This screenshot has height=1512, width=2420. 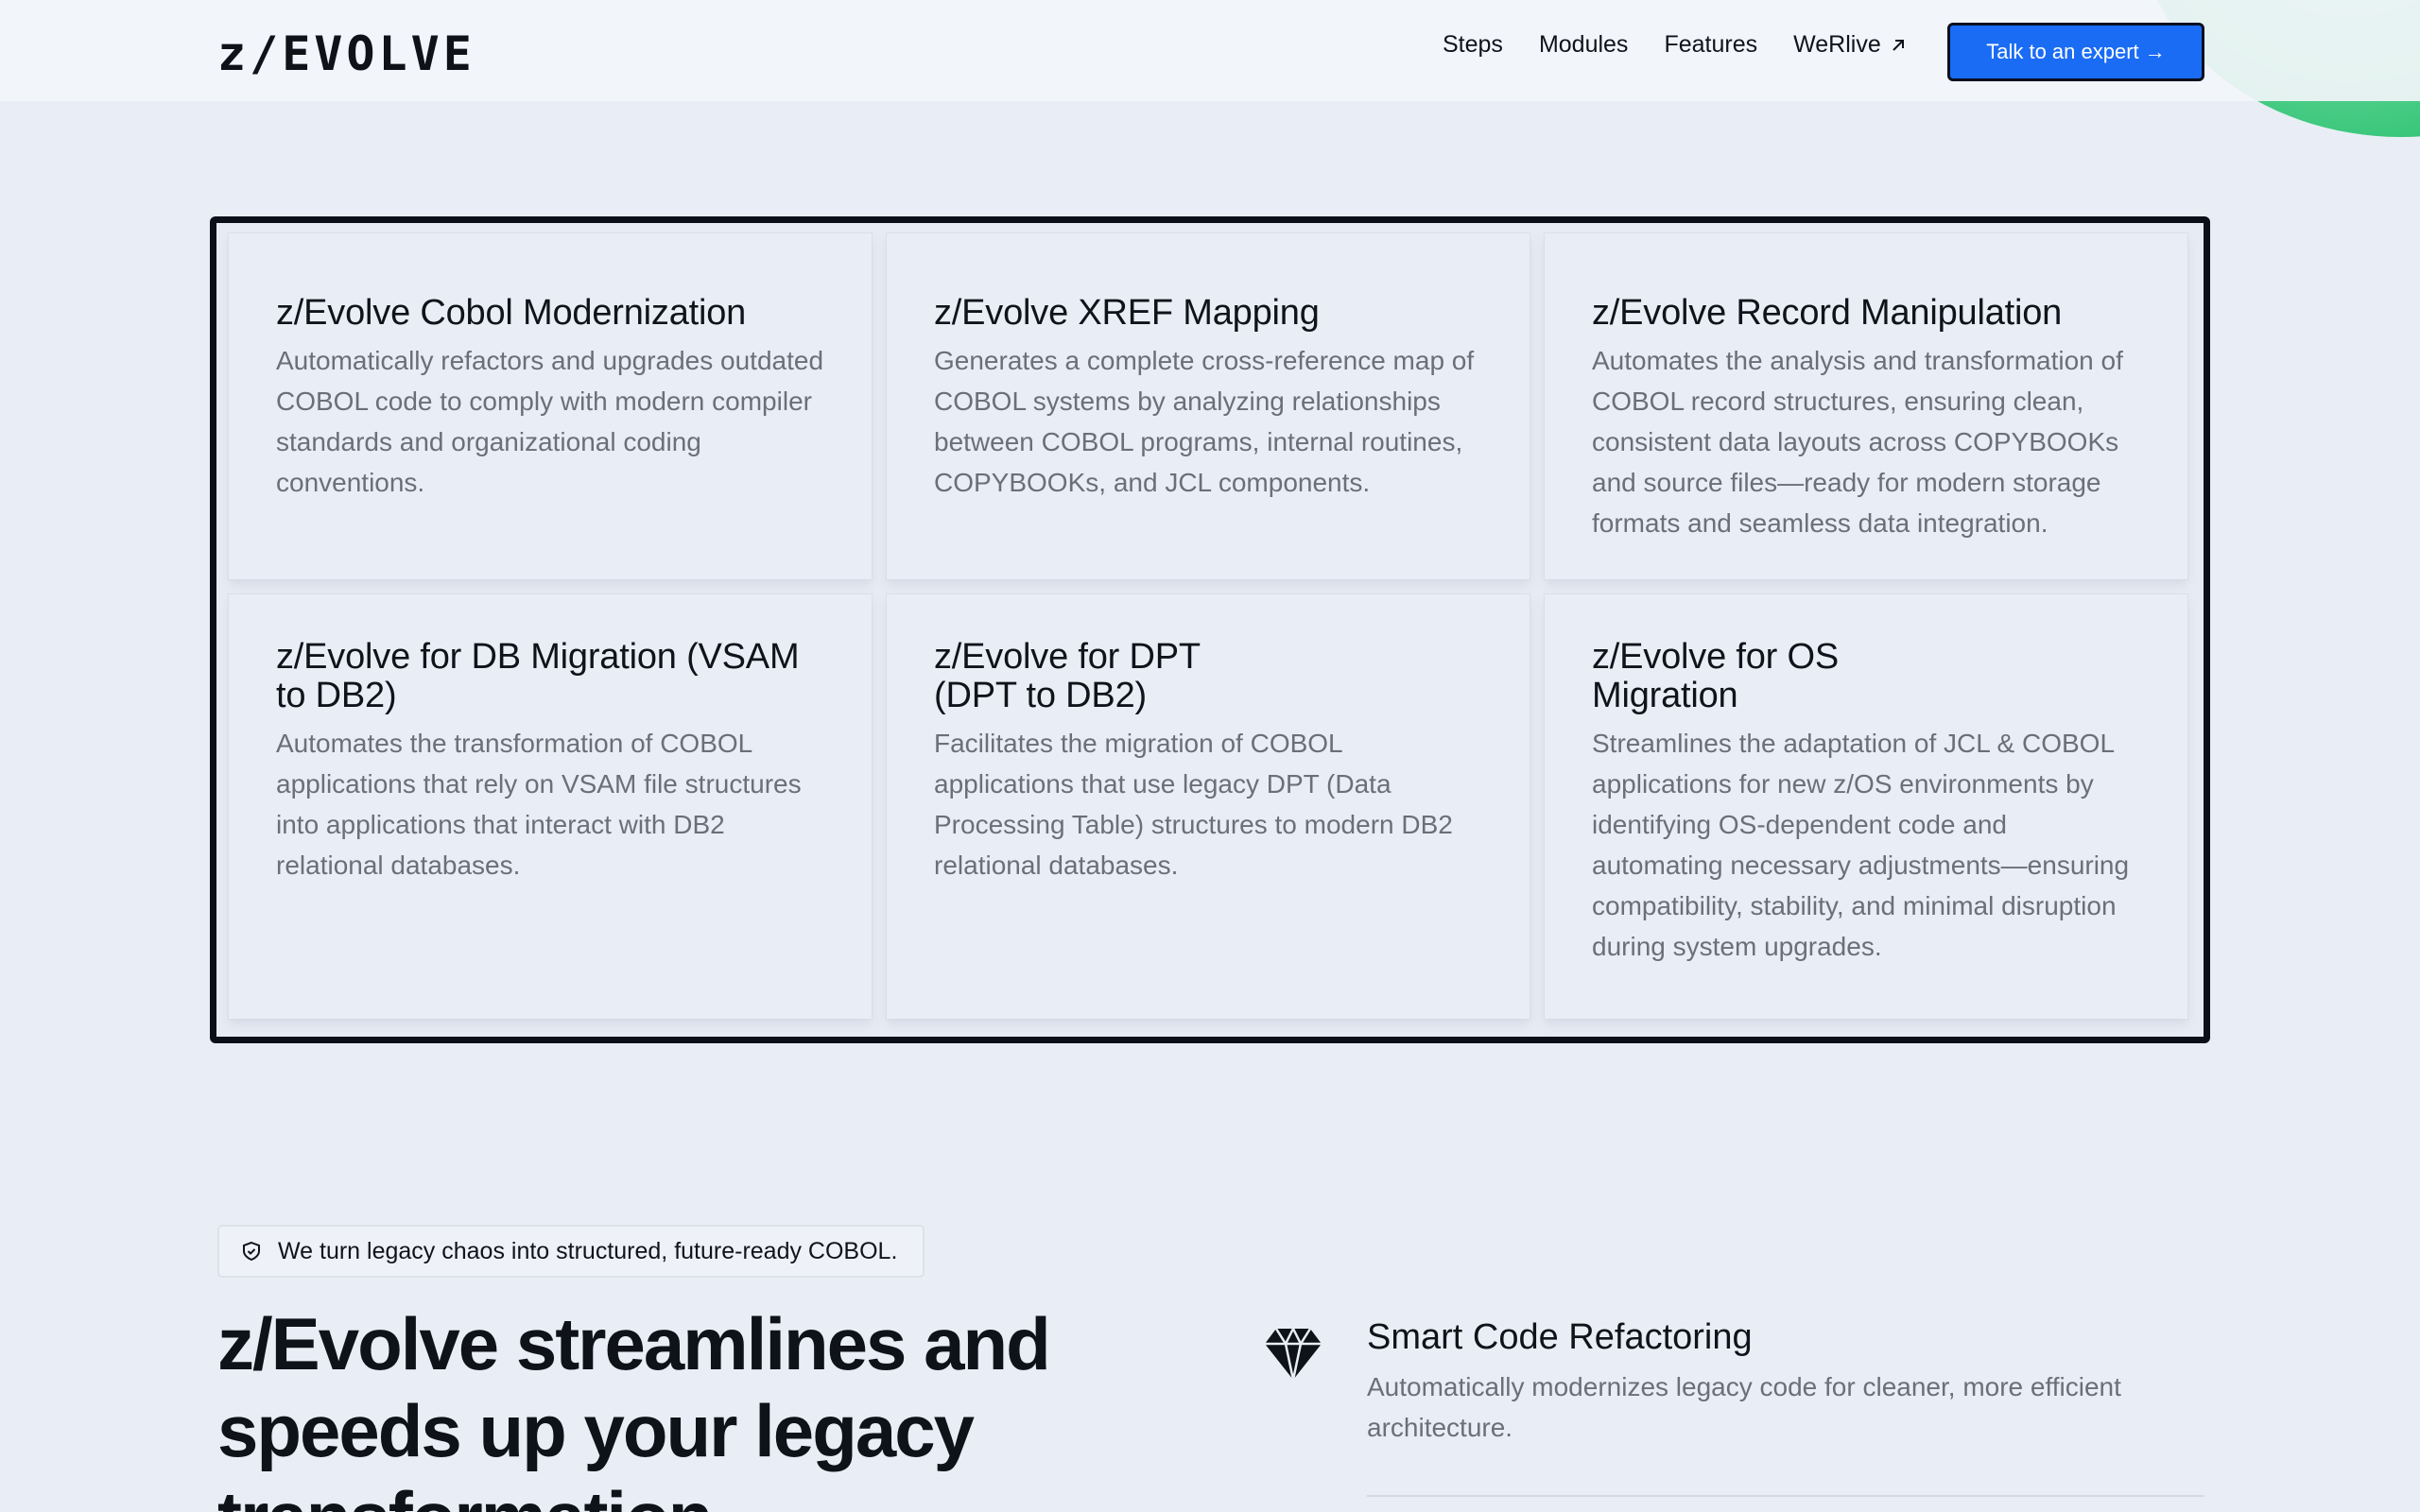 What do you see at coordinates (1473, 45) in the screenshot?
I see `nav-steps: Steps` at bounding box center [1473, 45].